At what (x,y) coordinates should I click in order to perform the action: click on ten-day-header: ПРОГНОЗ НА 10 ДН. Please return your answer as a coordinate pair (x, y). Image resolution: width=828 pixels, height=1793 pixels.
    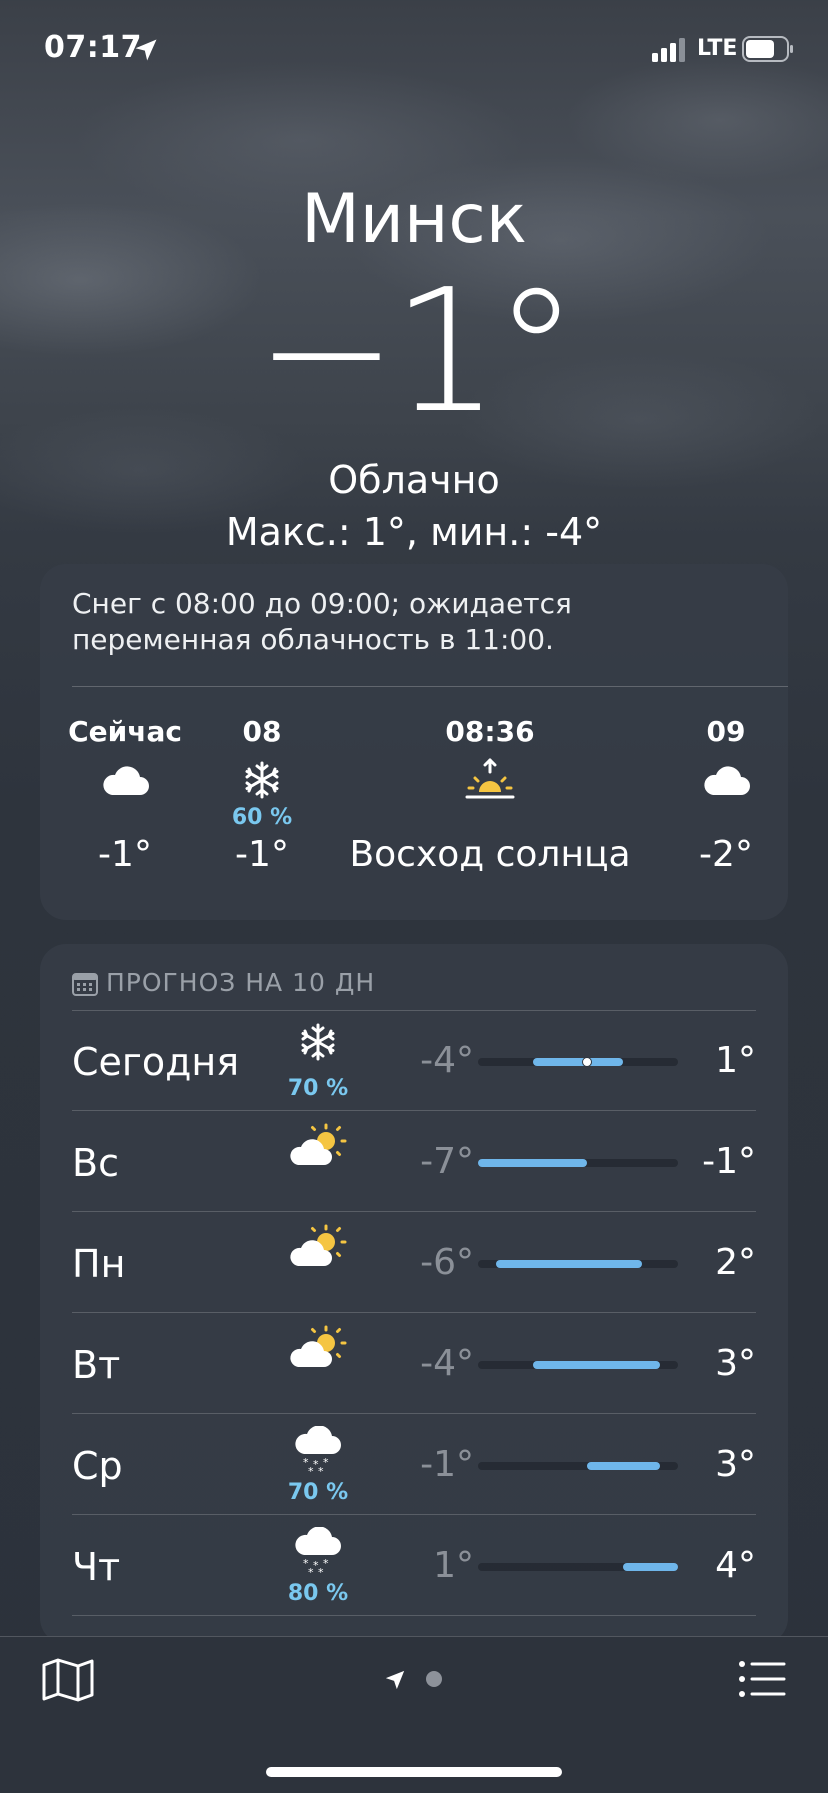
    Looking at the image, I should click on (223, 982).